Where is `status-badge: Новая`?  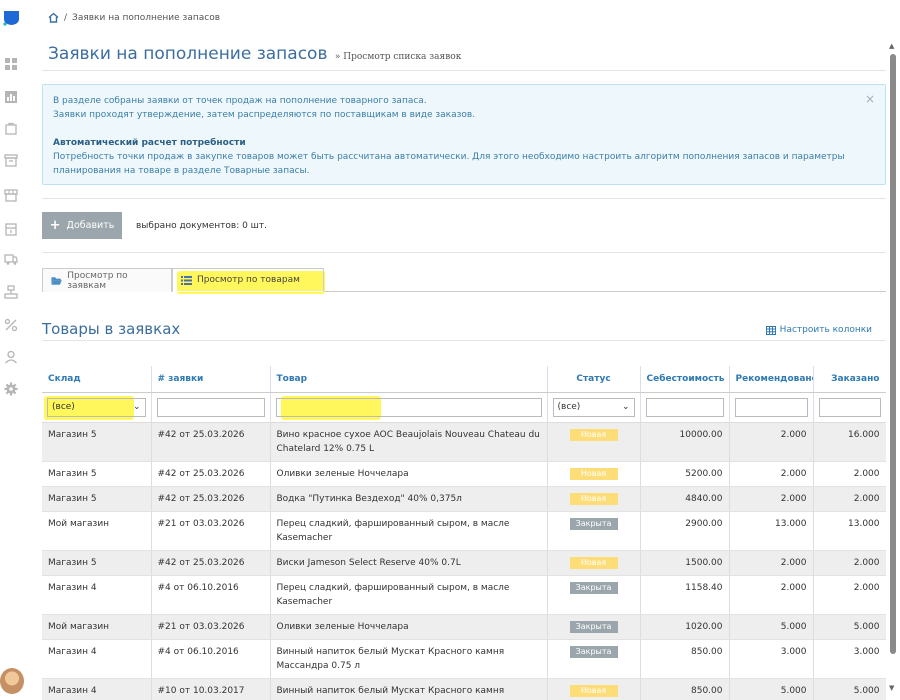 status-badge: Новая is located at coordinates (593, 498).